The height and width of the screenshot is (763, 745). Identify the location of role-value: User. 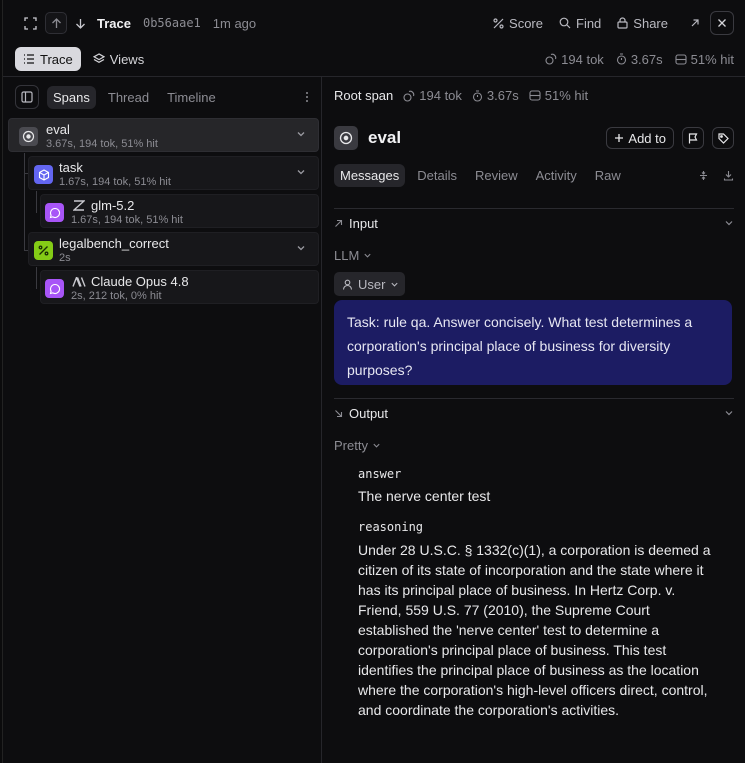
(372, 284).